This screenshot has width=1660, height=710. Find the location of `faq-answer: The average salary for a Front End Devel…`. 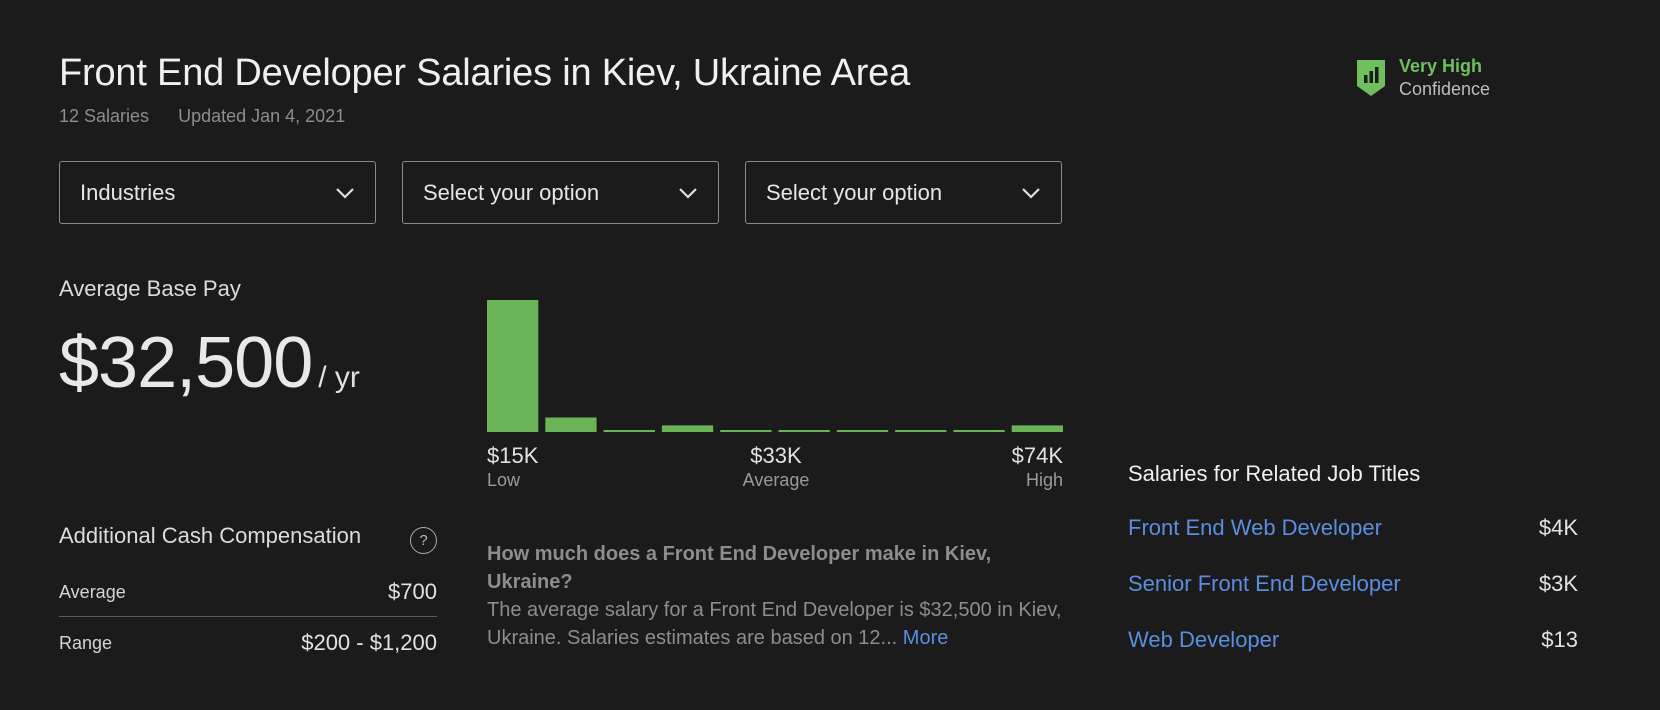

faq-answer: The average salary for a Front End Devel… is located at coordinates (774, 624).